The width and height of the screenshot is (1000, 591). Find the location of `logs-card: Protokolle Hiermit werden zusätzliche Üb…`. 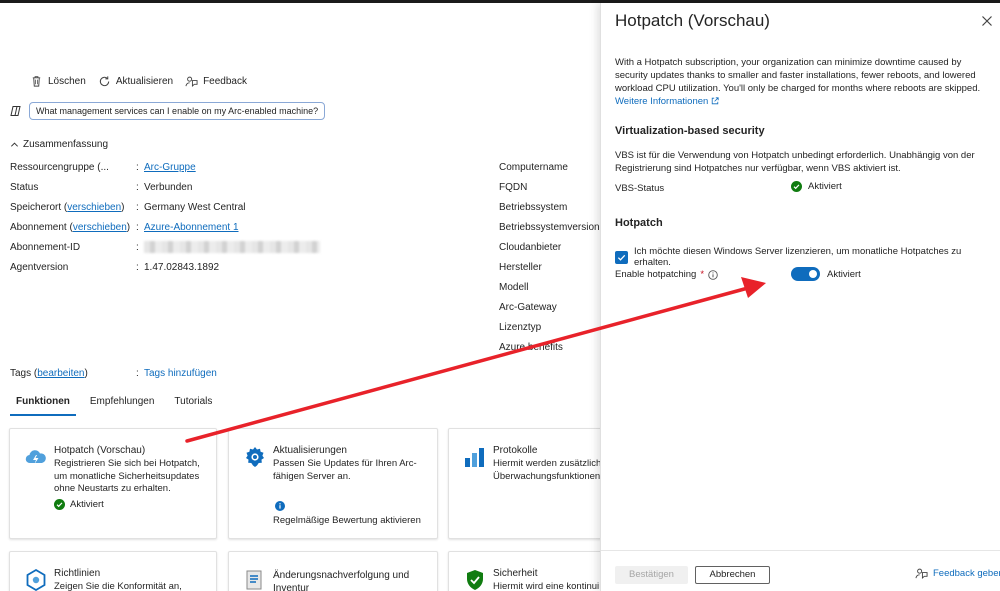

logs-card: Protokolle Hiermit werden zusätzliche Üb… is located at coordinates (524, 483).